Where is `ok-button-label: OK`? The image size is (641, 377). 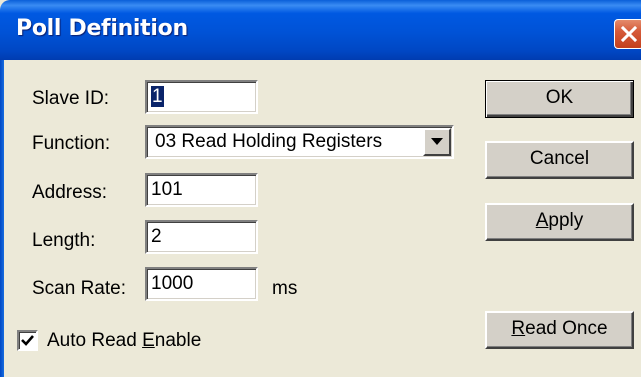 ok-button-label: OK is located at coordinates (559, 97).